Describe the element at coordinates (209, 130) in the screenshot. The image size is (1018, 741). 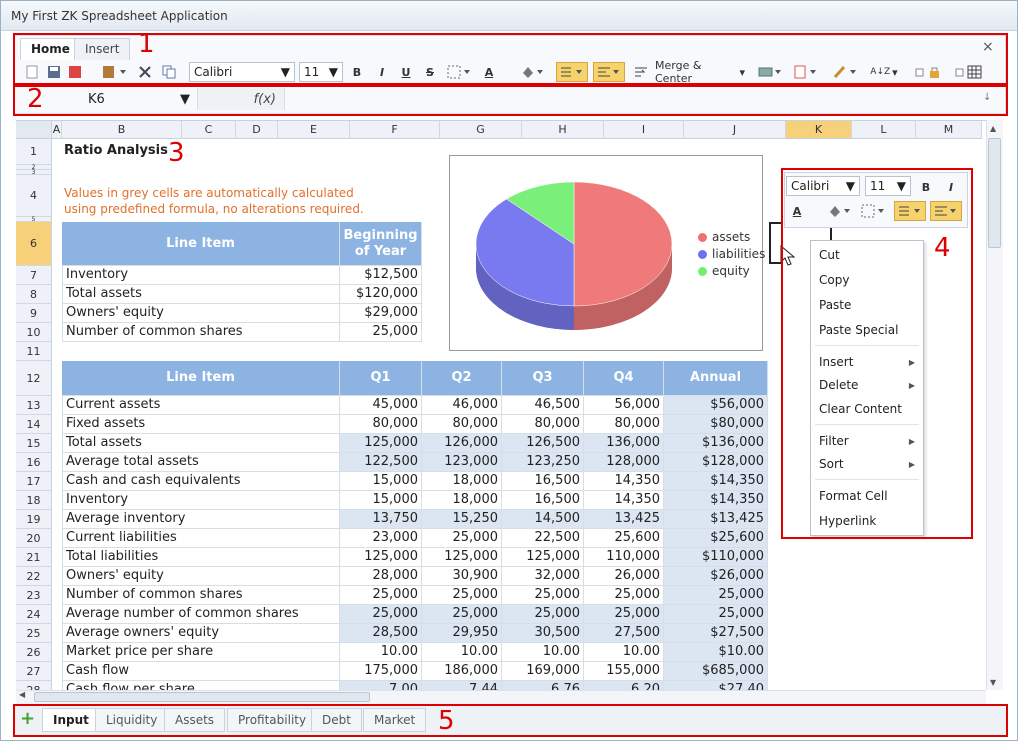
I see `column-header: C` at that location.